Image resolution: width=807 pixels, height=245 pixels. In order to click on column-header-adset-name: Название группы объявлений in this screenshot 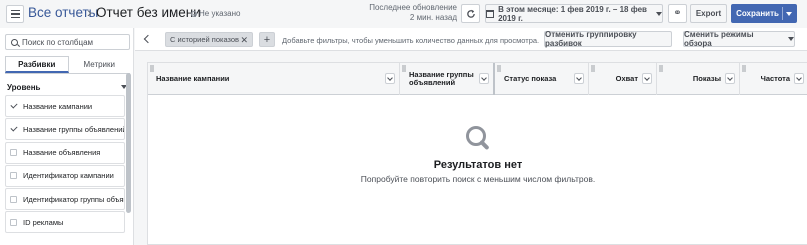, I will do `click(447, 79)`.